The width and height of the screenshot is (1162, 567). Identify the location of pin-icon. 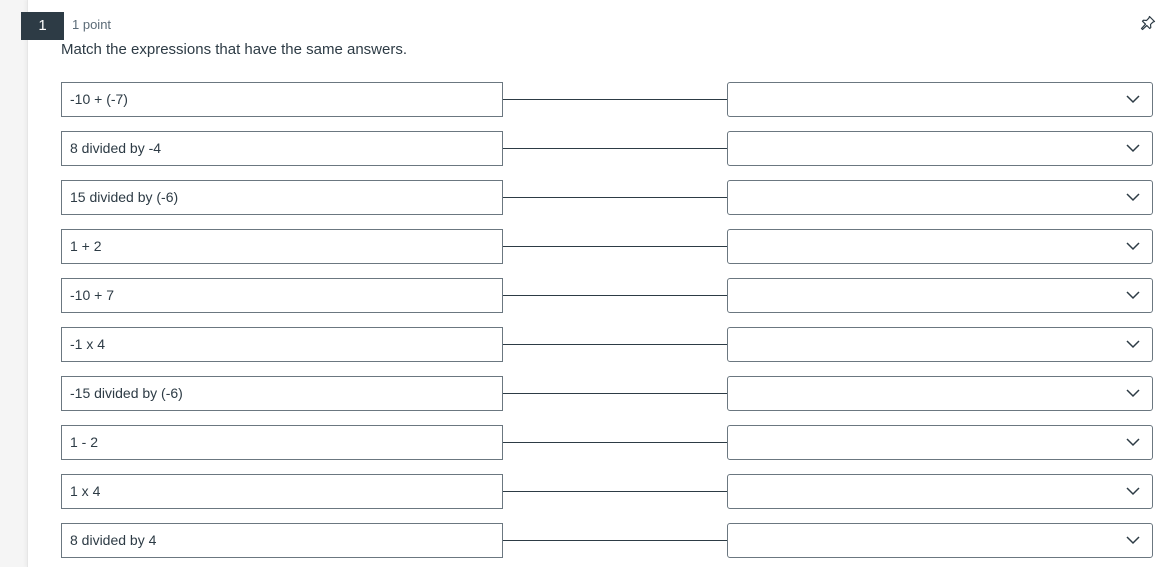
(1148, 23).